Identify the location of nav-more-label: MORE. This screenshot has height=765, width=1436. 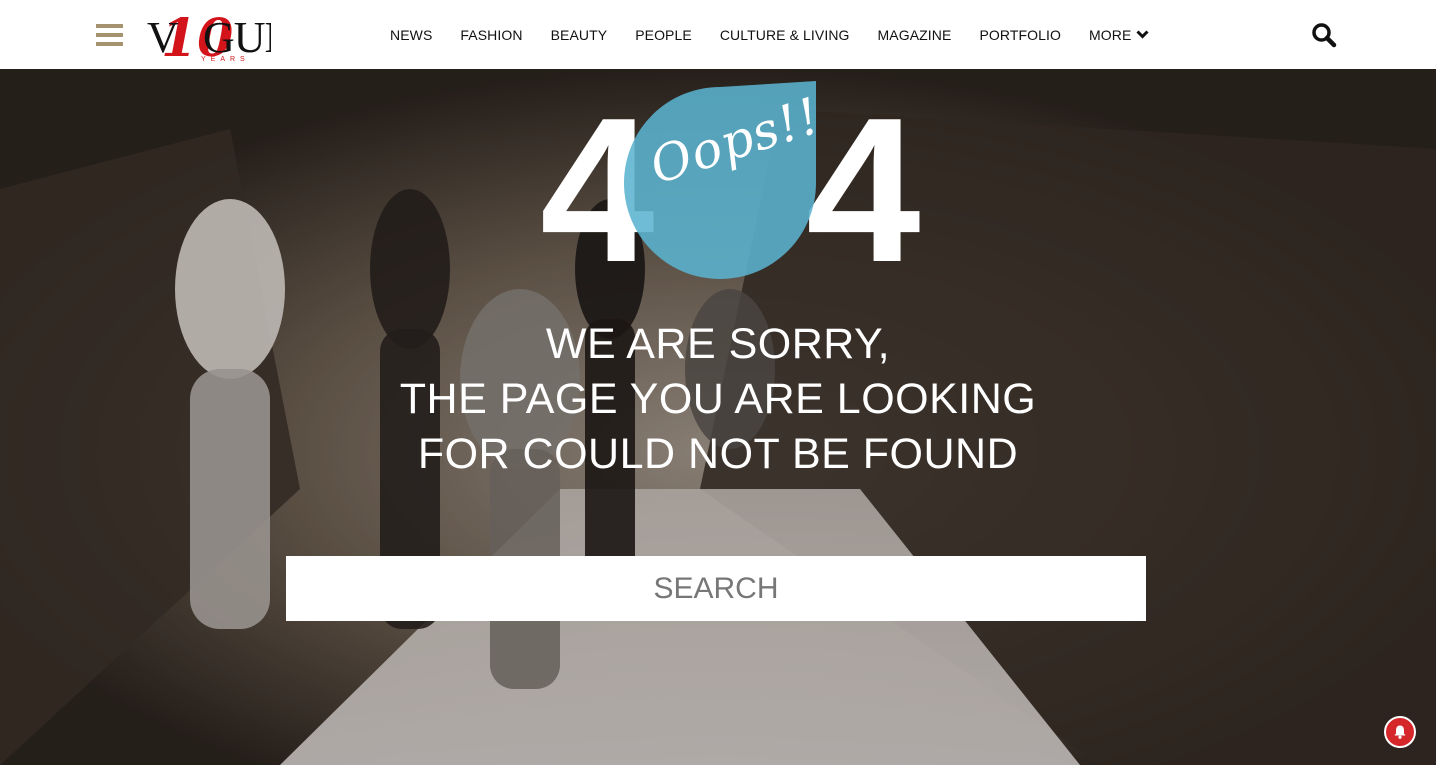
(1110, 34).